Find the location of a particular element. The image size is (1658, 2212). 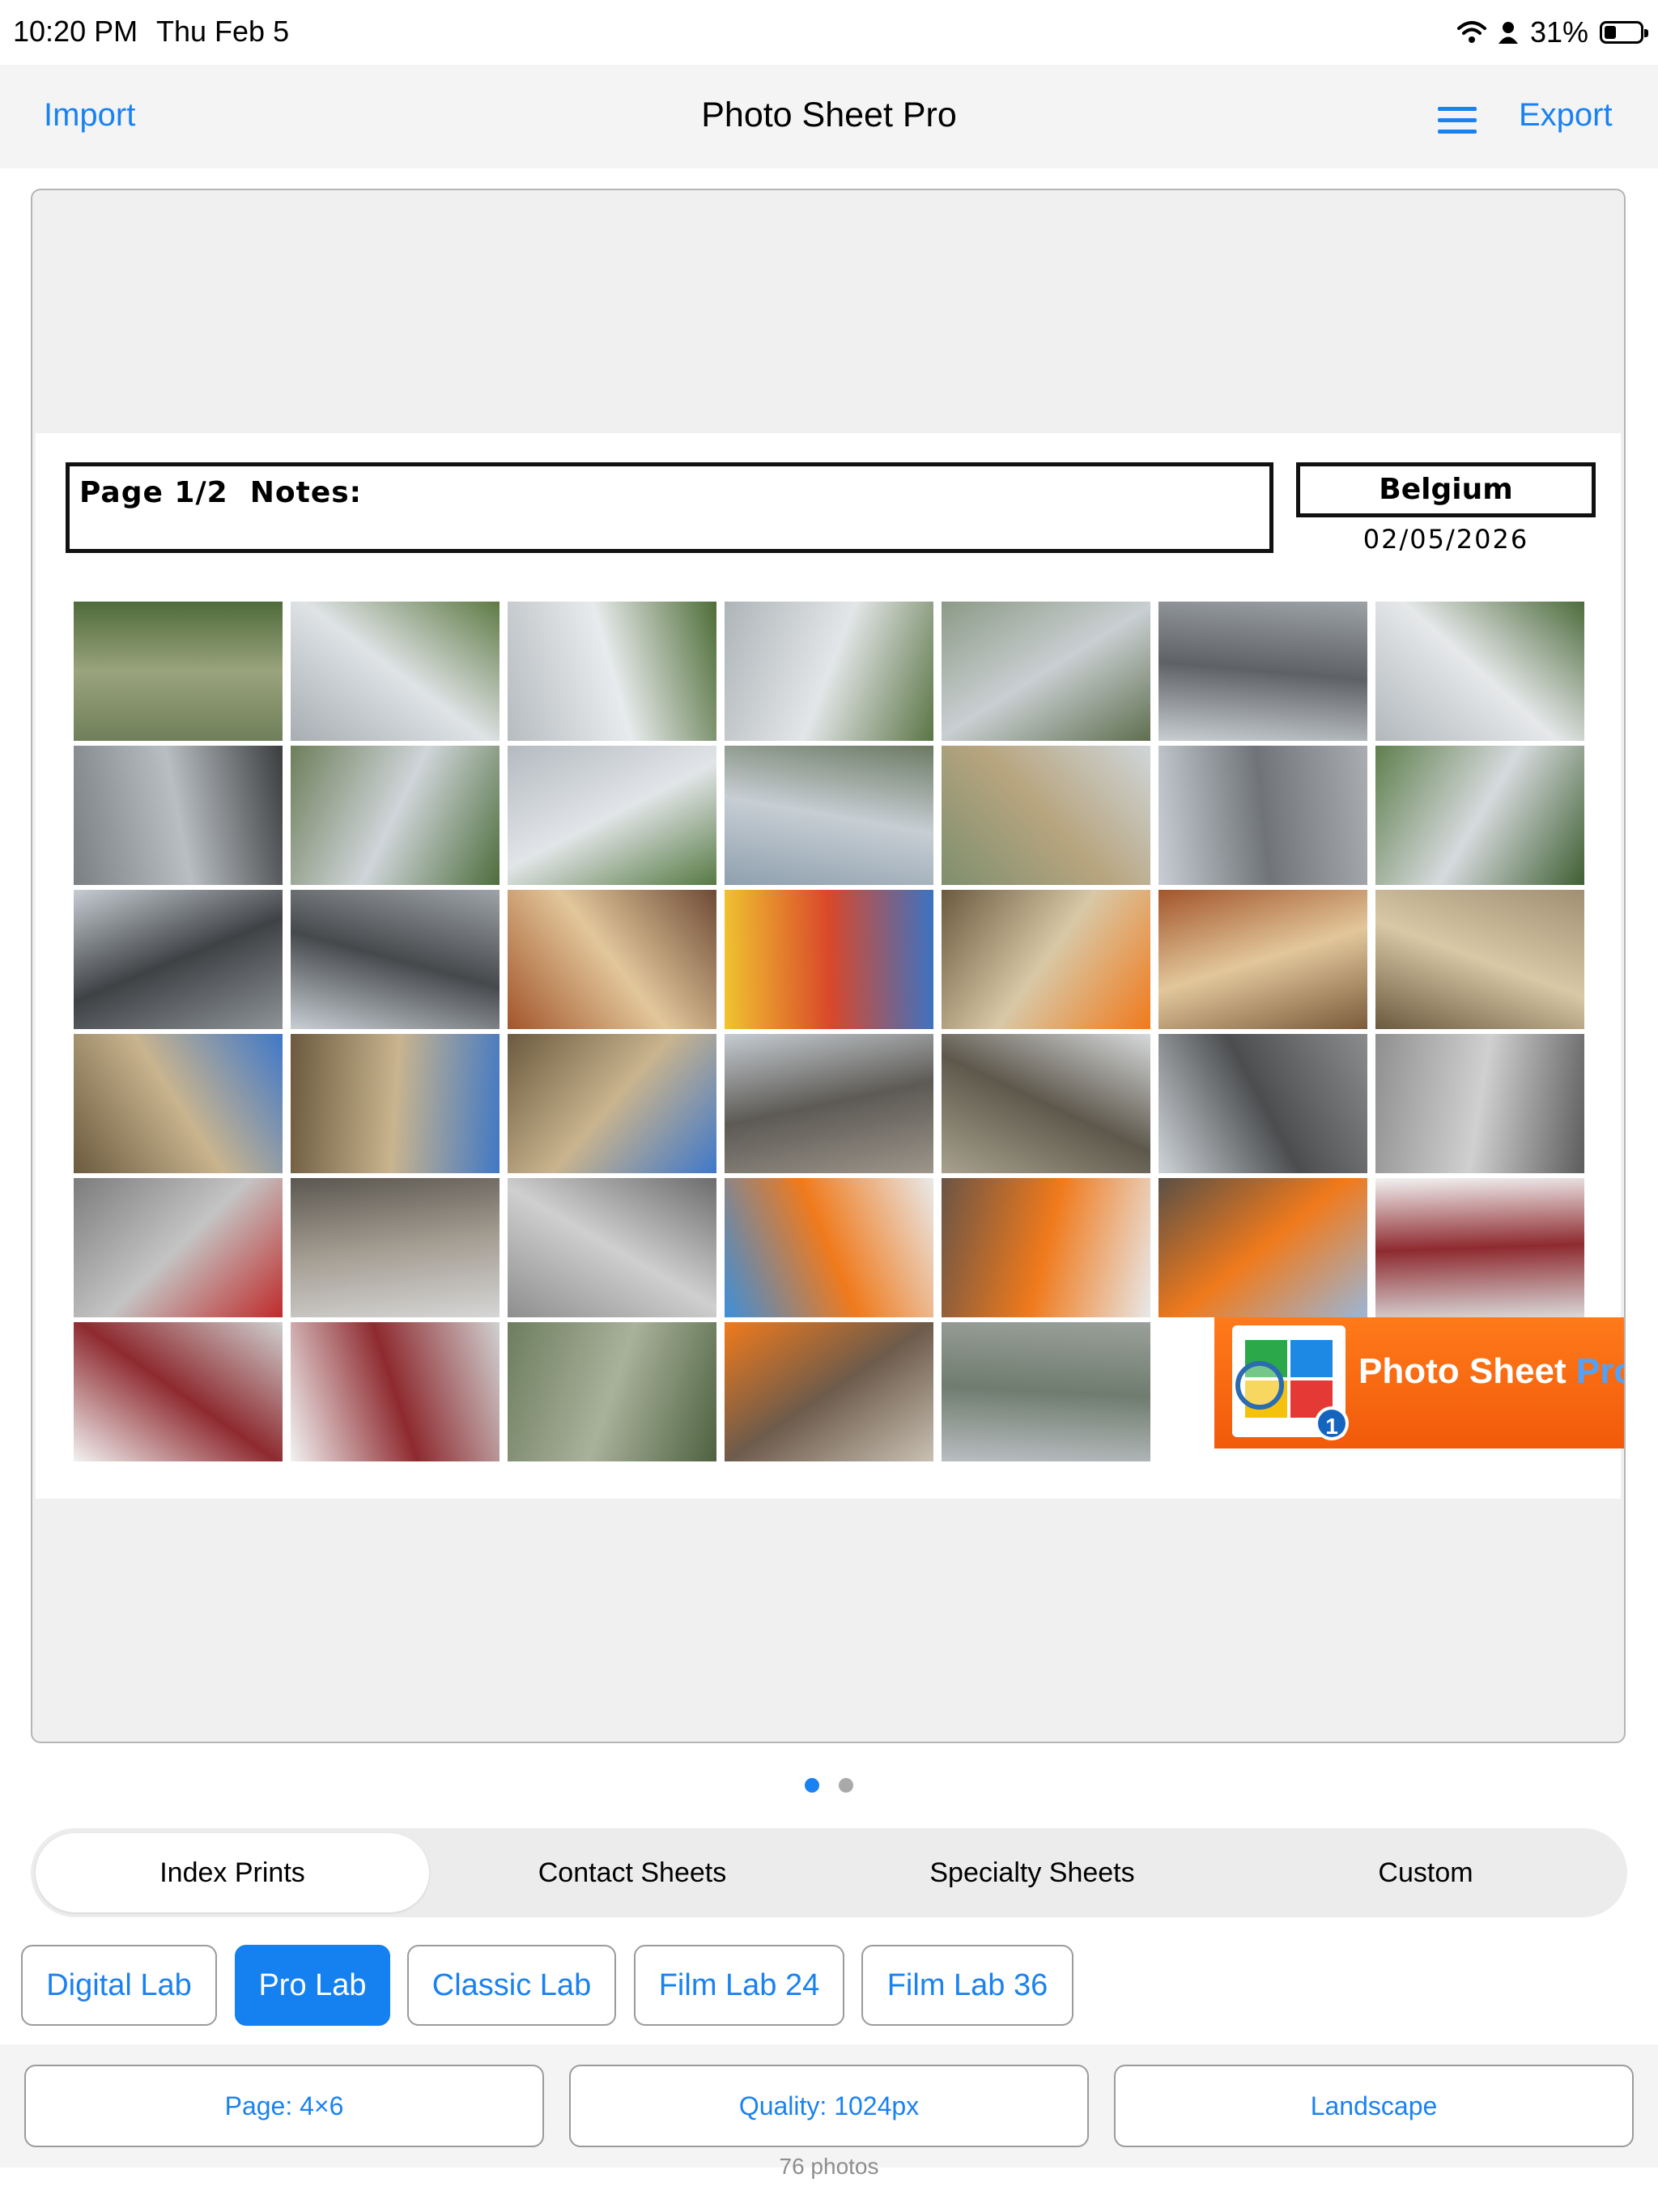

status-bar: 10:20 PM Thu Feb 5 31% is located at coordinates (829, 32).